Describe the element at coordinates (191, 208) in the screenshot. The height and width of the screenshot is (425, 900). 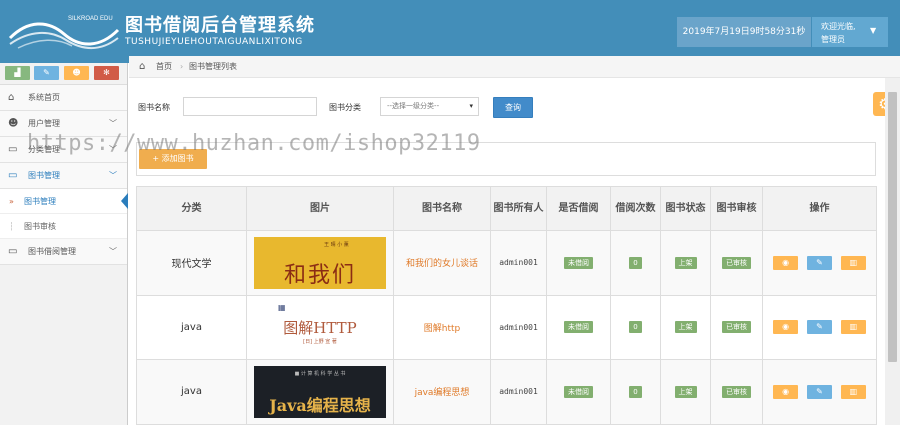
I see `column-header: 分类` at that location.